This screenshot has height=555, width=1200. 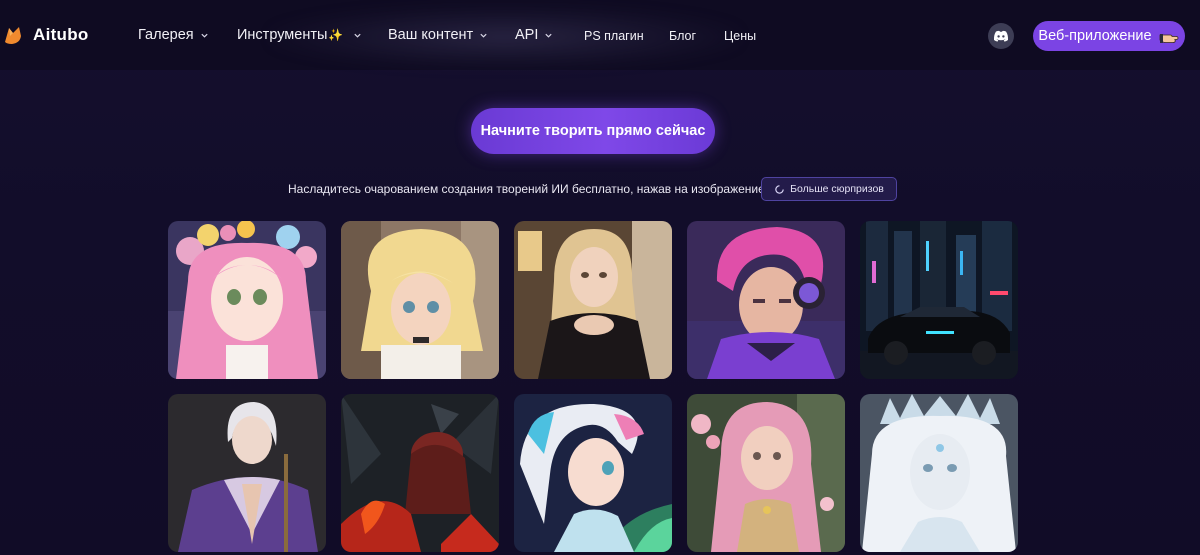 I want to click on gallery-image-neon-sports-car, so click(x=939, y=300).